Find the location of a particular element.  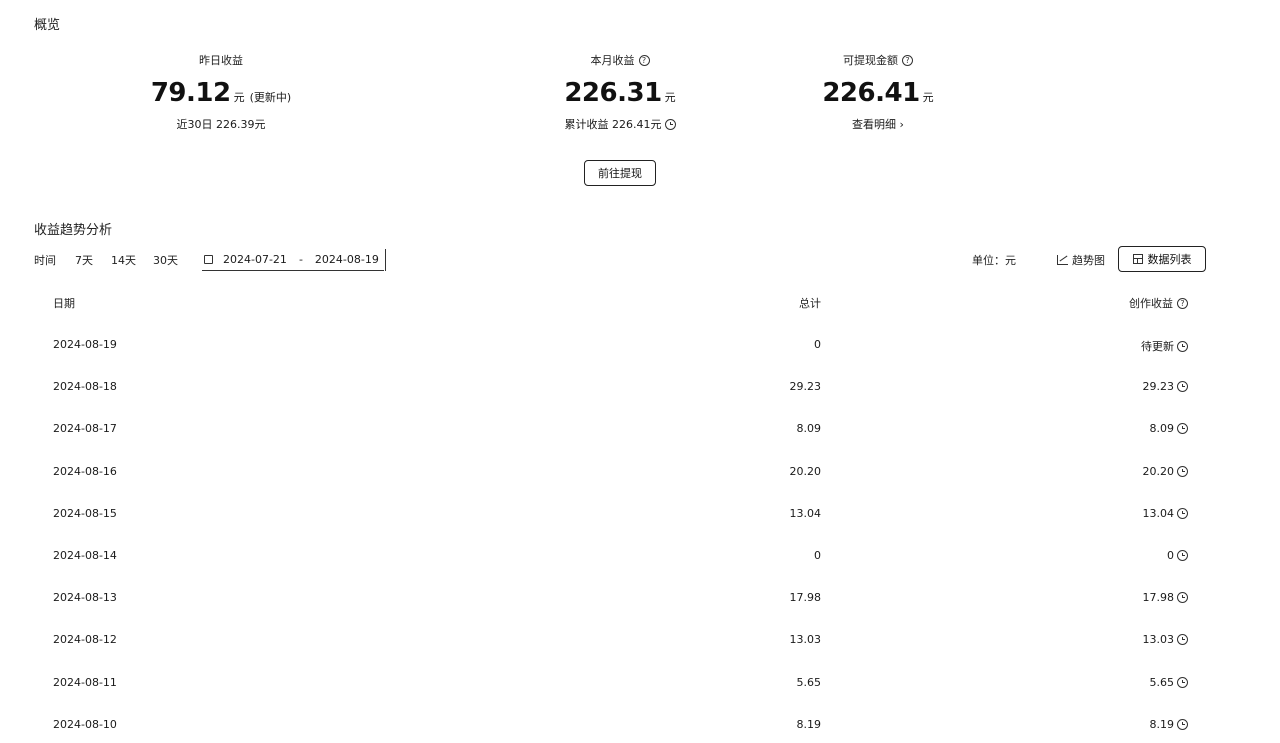

row-date: 2024-08-17 is located at coordinates (85, 429).